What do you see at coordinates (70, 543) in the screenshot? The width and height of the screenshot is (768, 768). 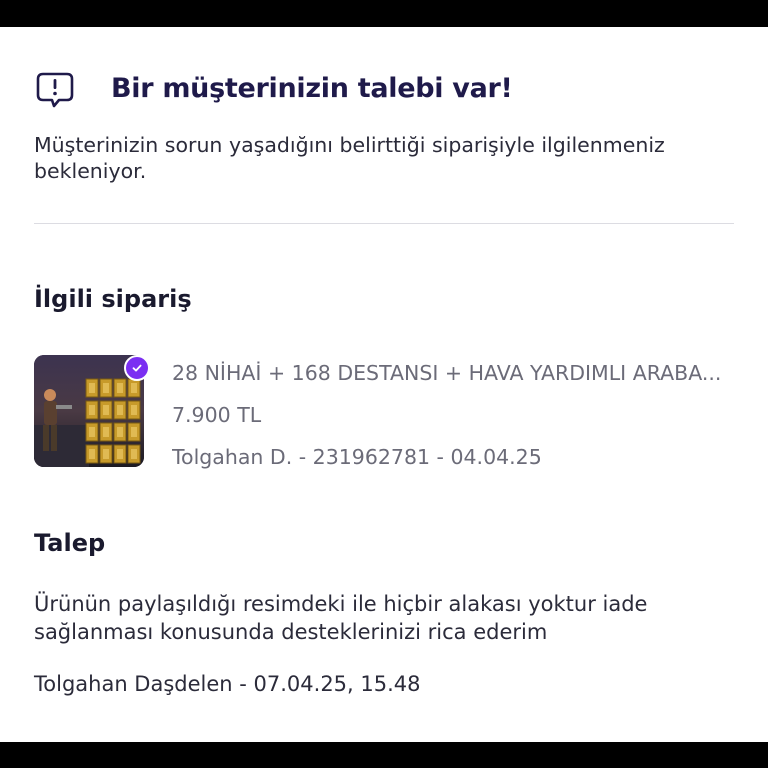 I see `request-heading: Talep` at bounding box center [70, 543].